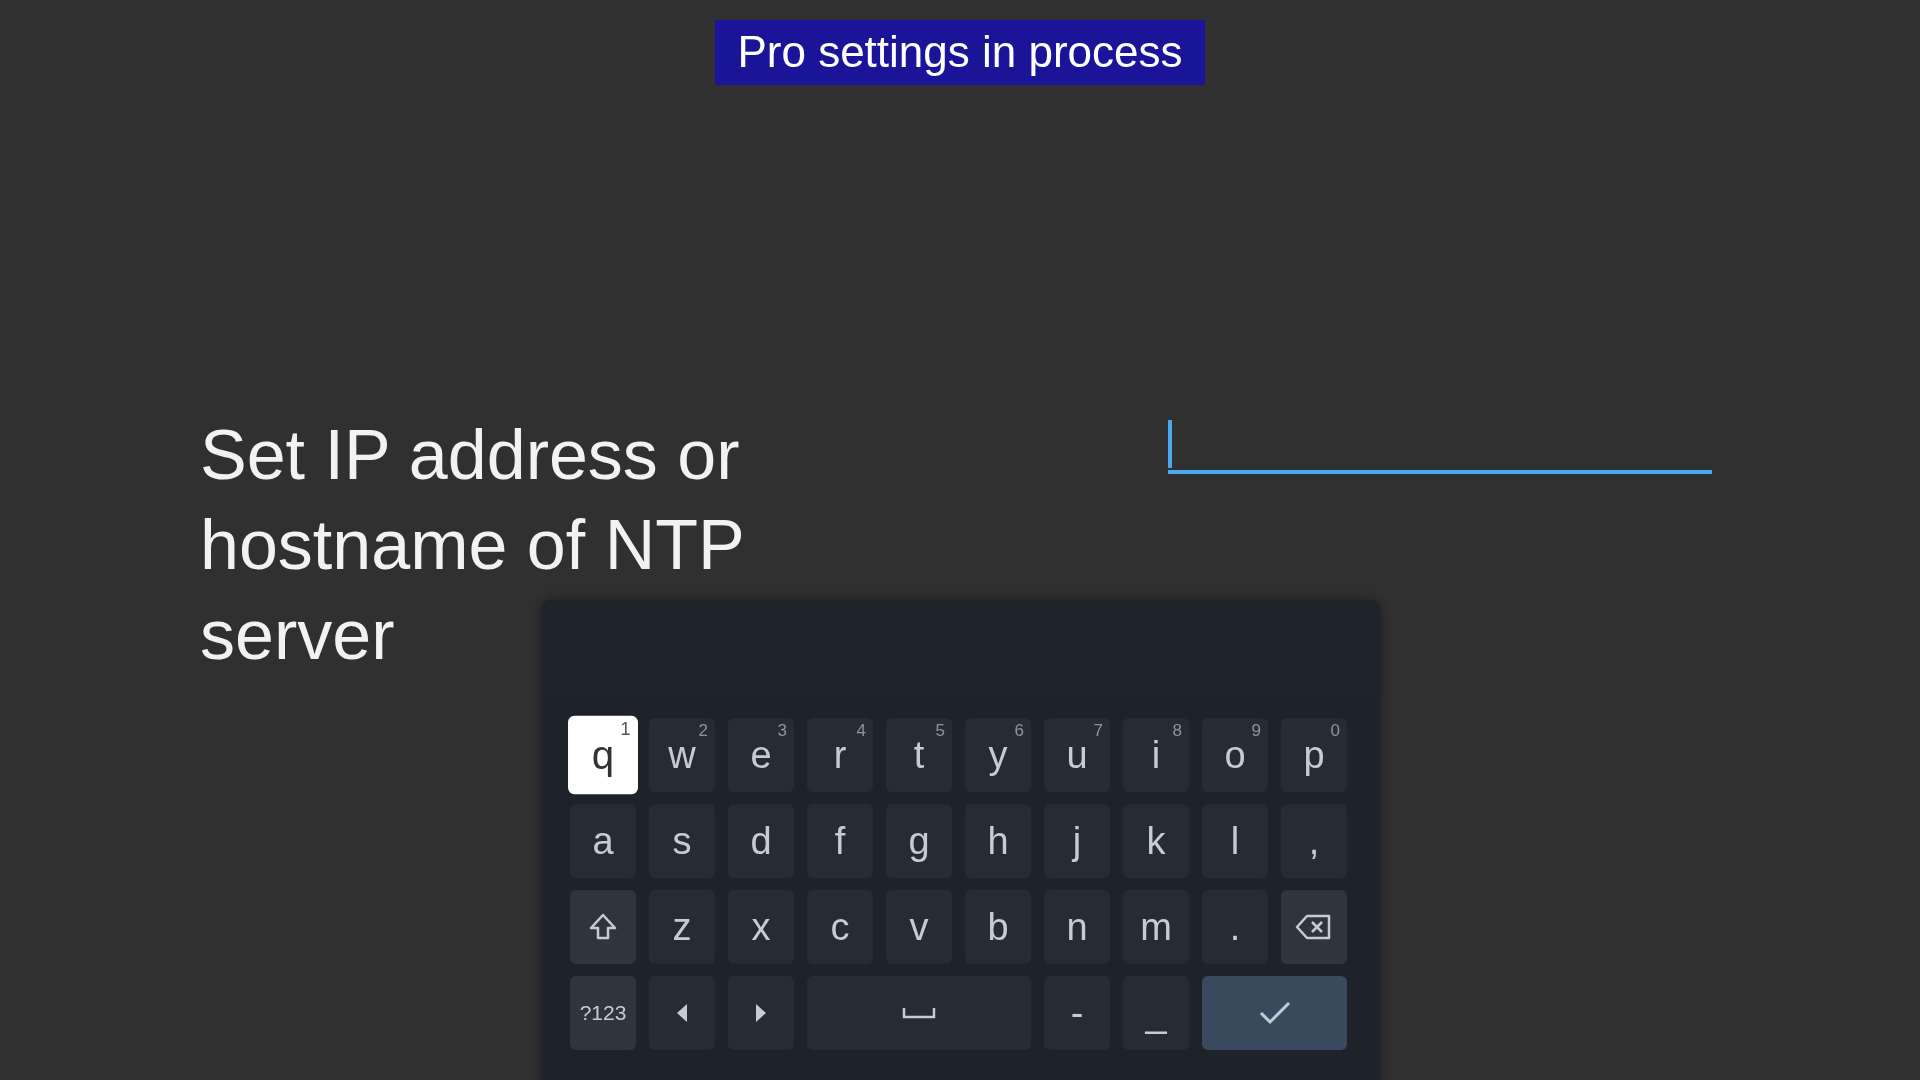 Image resolution: width=1920 pixels, height=1080 pixels. What do you see at coordinates (682, 841) in the screenshot?
I see `key: s` at bounding box center [682, 841].